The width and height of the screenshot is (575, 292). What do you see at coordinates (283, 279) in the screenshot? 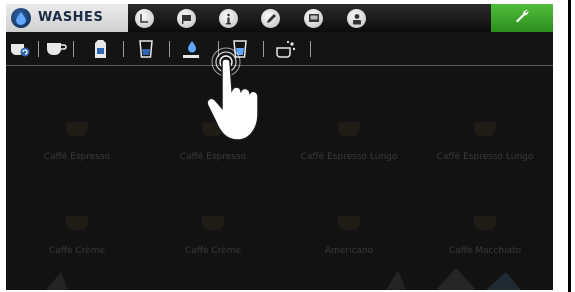
I see `partial-row-shapes` at bounding box center [283, 279].